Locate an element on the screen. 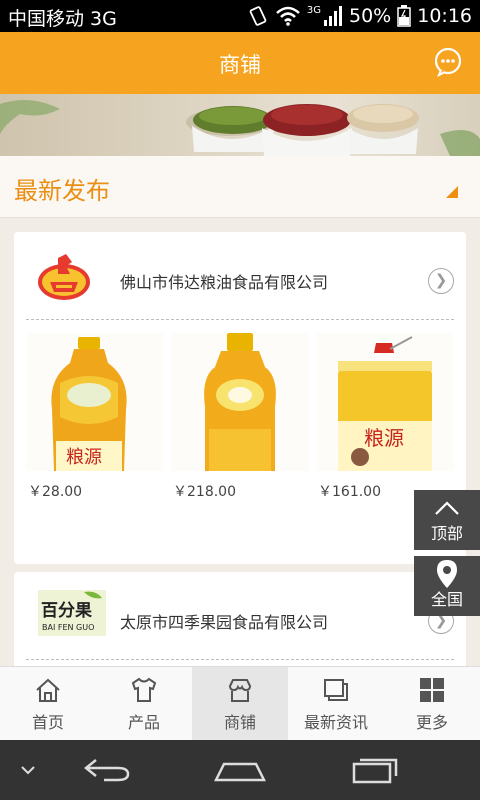  carrier-label: 中国移动 3G is located at coordinates (62, 19).